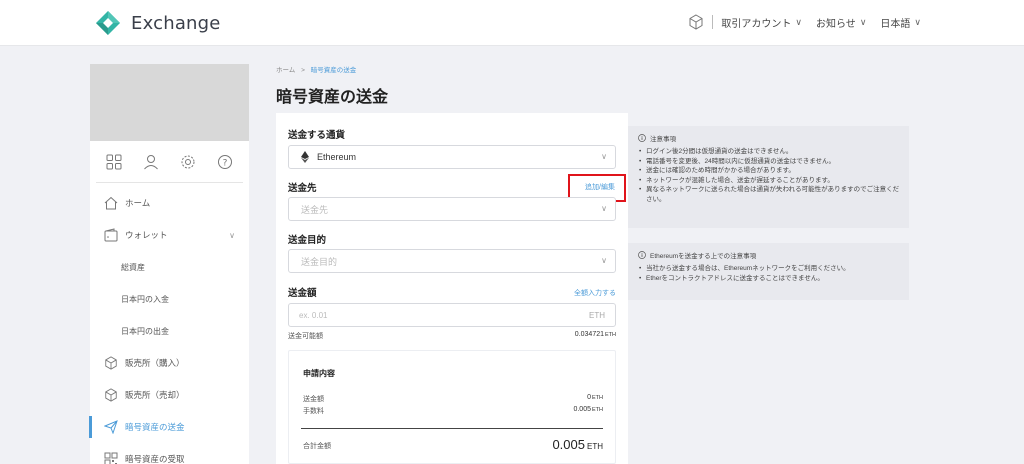 This screenshot has height=464, width=1024. What do you see at coordinates (512, 23) in the screenshot?
I see `top-header: Exchange 取引アカウント ∨ お知らせ ∨ 日本語 ∨` at bounding box center [512, 23].